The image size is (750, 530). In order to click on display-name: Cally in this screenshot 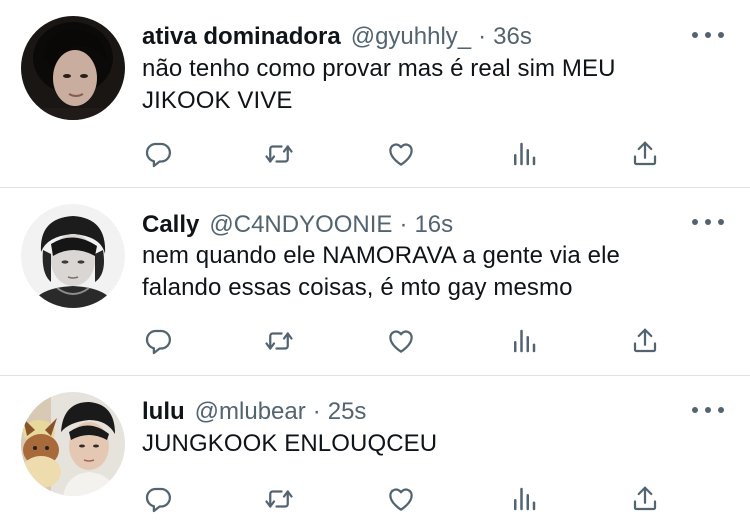, I will do `click(170, 225)`.